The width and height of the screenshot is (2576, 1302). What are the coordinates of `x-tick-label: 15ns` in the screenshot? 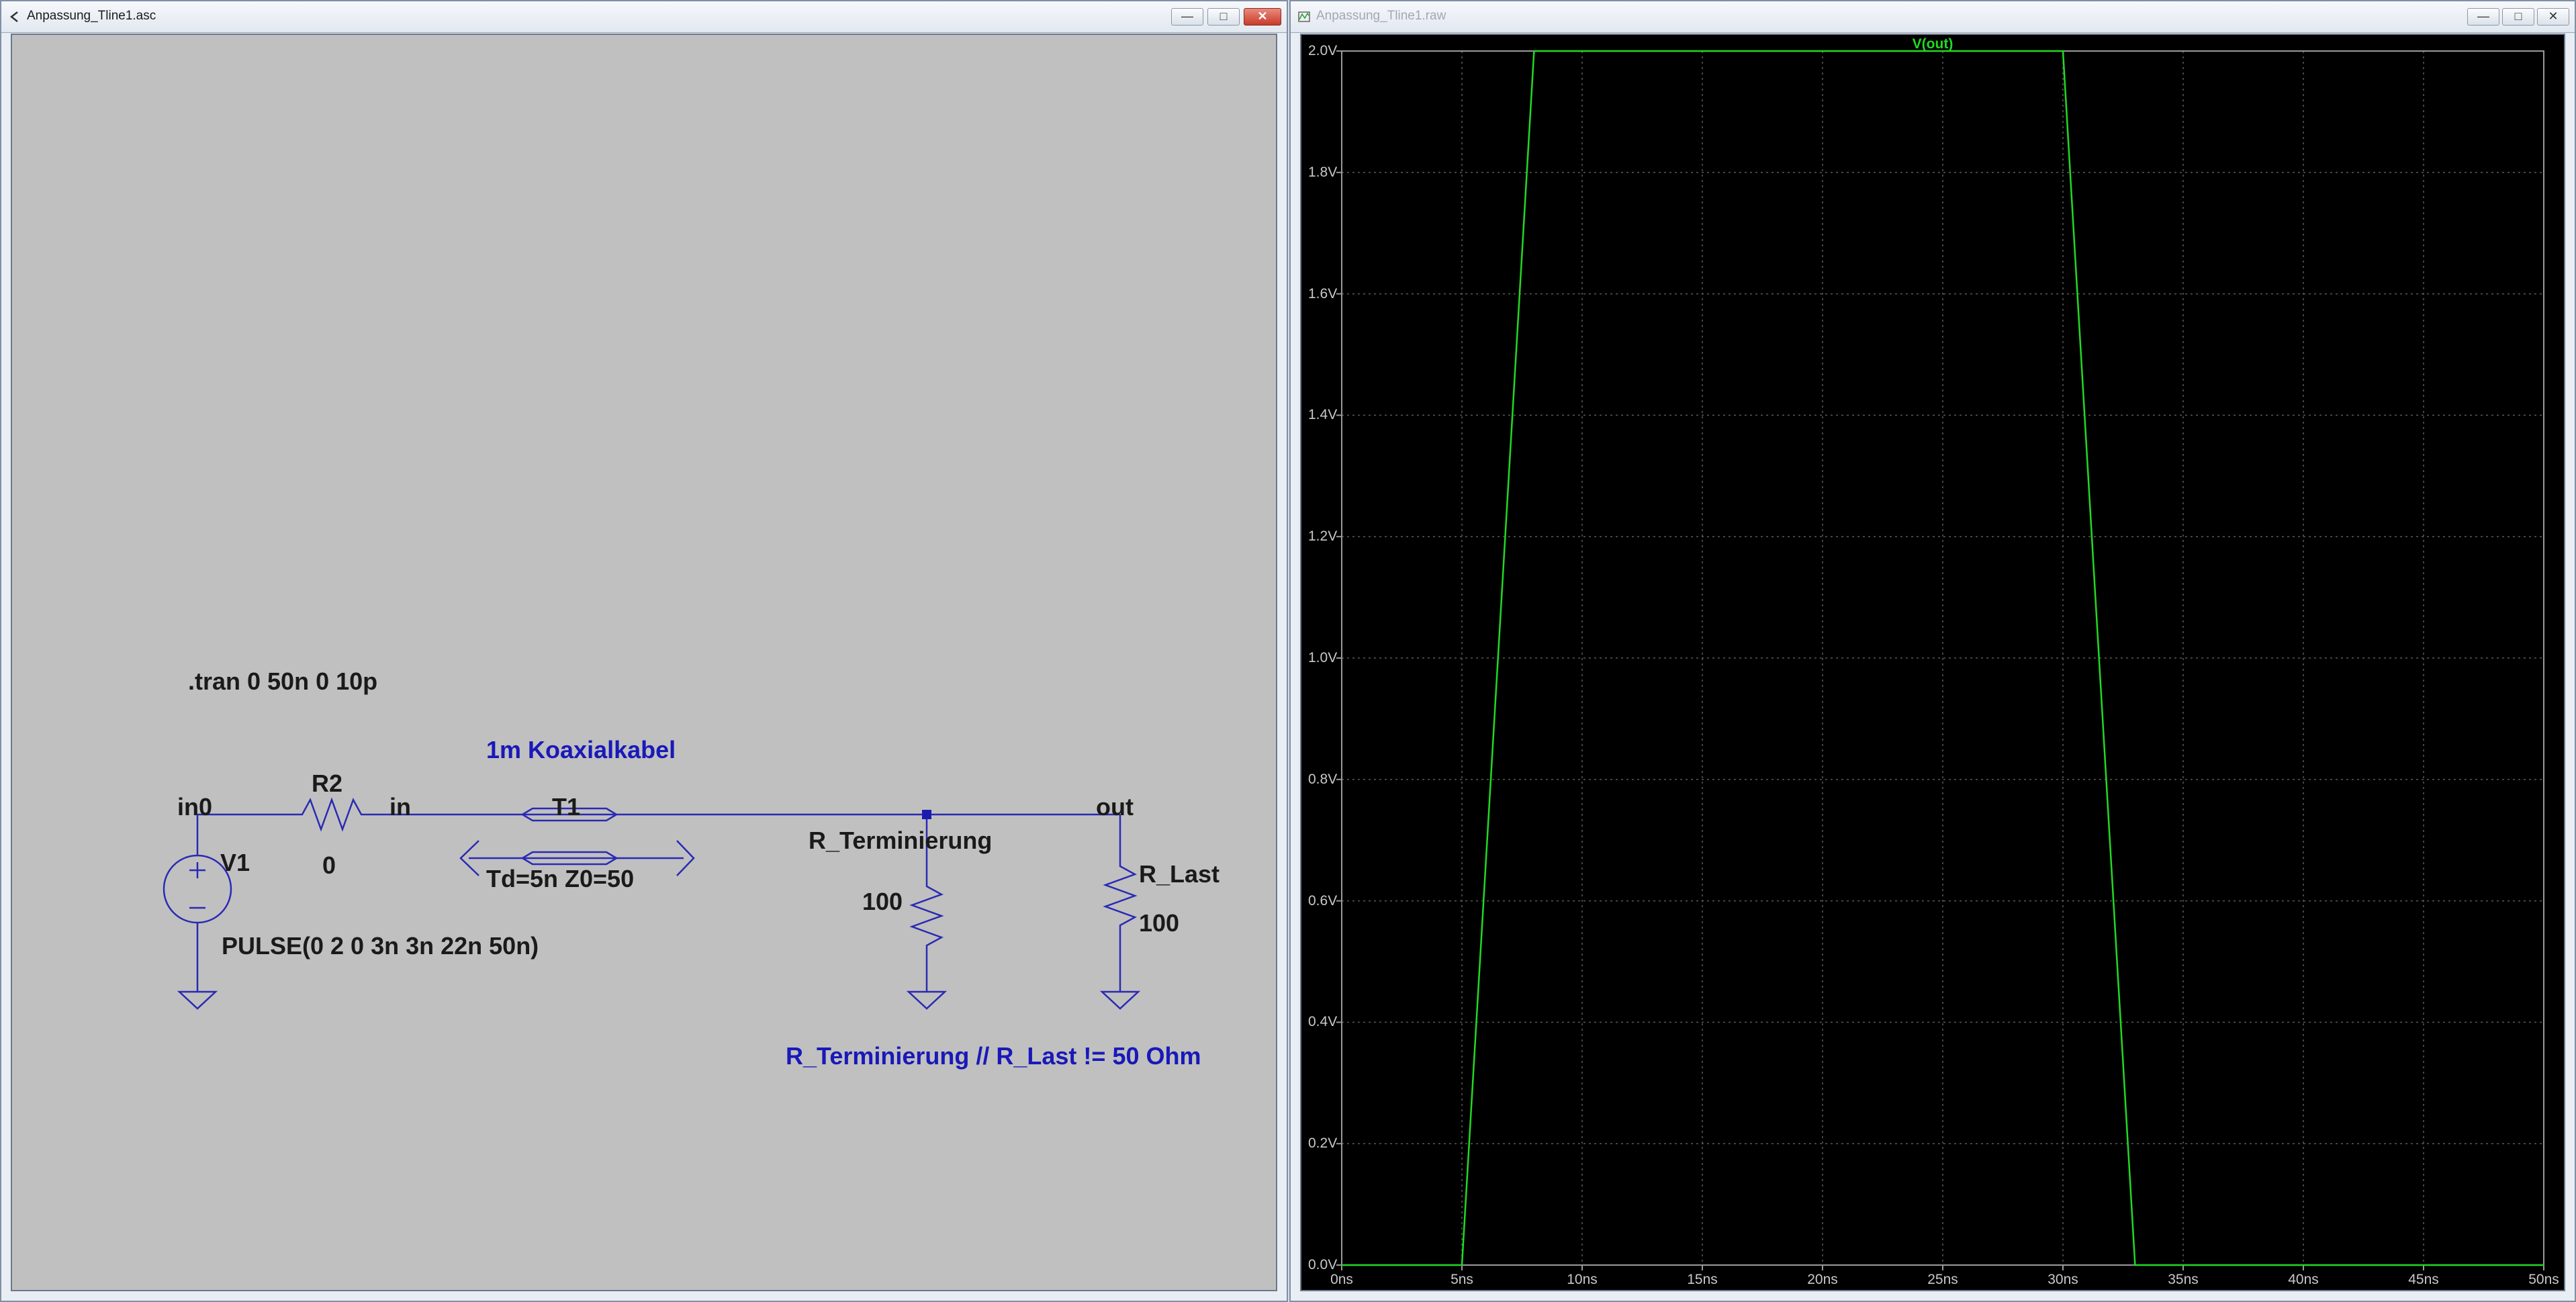 It's located at (1702, 1279).